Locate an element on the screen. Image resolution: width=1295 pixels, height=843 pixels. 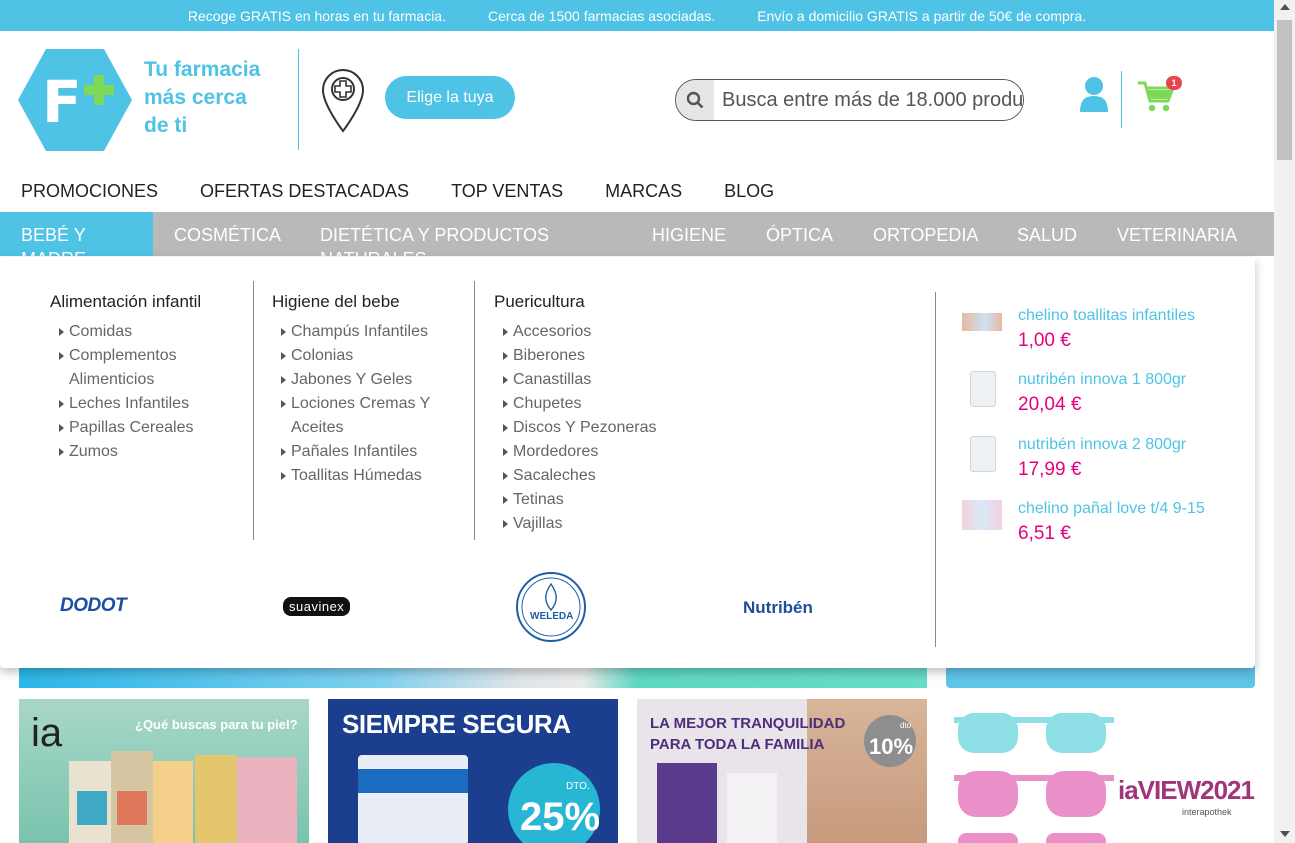
menu-link: Champús Infantiles is located at coordinates (362, 332).